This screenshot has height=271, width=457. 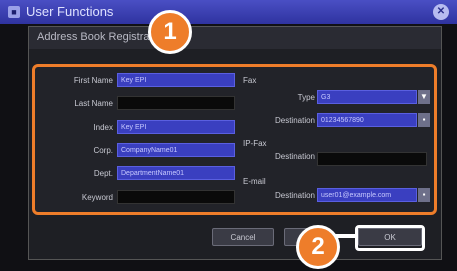 I want to click on email-destination-field: user01@example.com, so click(x=367, y=195).